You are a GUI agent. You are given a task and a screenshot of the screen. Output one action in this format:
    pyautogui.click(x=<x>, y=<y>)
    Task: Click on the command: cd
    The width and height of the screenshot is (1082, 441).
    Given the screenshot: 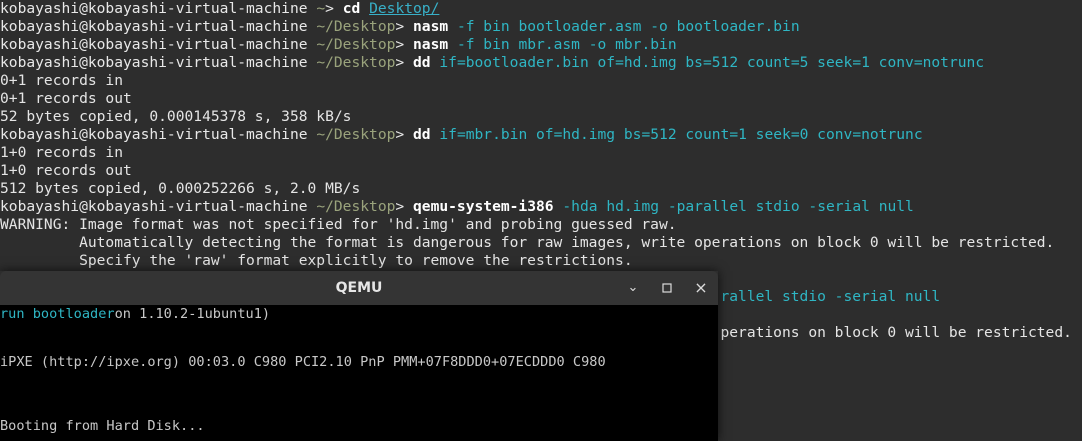 What is the action you would take?
    pyautogui.click(x=351, y=8)
    